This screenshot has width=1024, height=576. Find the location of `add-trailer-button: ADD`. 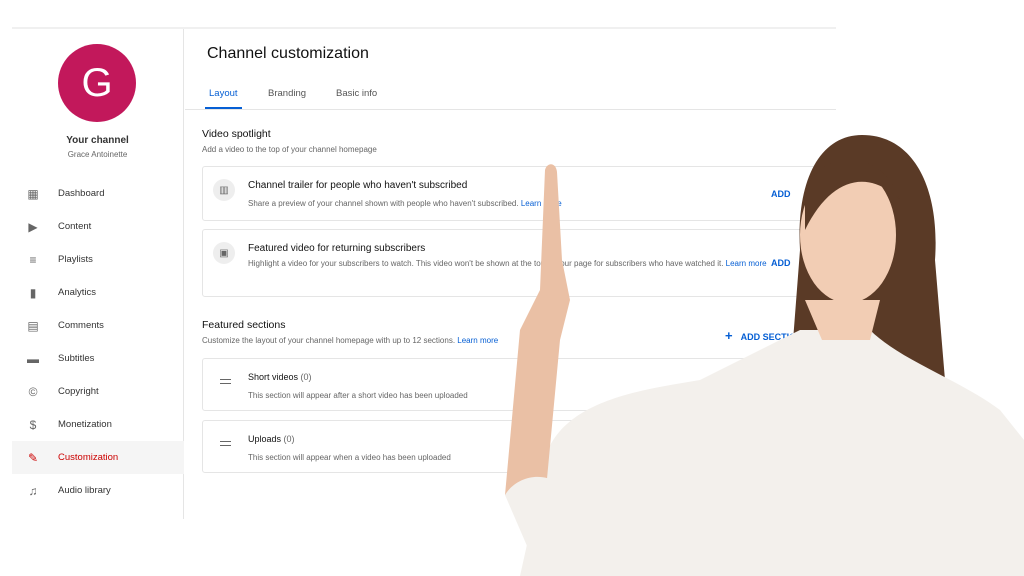

add-trailer-button: ADD is located at coordinates (781, 194).